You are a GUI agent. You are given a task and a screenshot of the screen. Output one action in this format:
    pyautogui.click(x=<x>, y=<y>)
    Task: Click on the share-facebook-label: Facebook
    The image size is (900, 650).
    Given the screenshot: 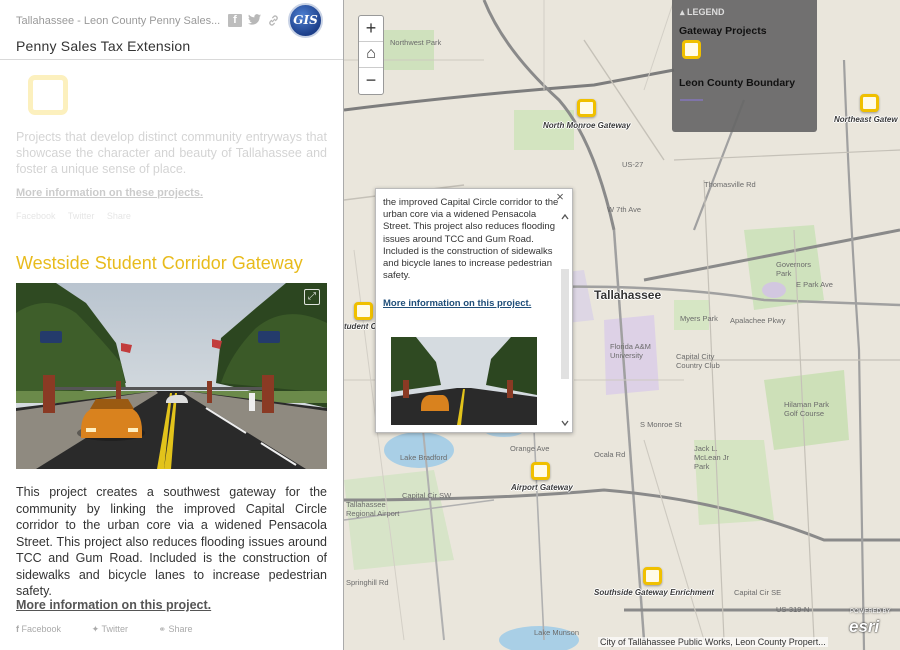 What is the action you would take?
    pyautogui.click(x=42, y=629)
    